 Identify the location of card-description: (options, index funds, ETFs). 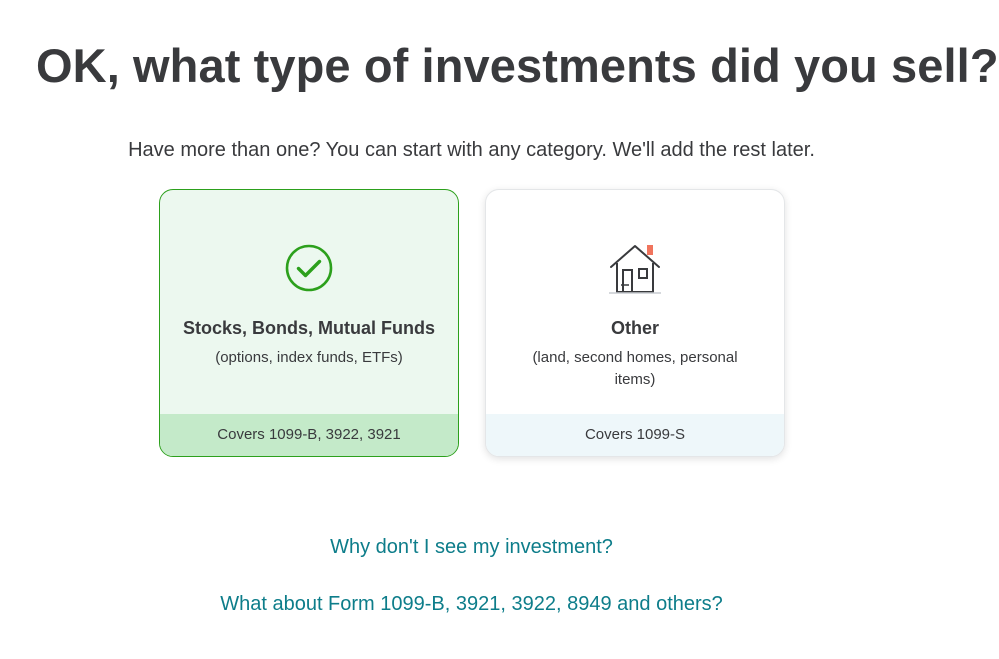
(309, 357).